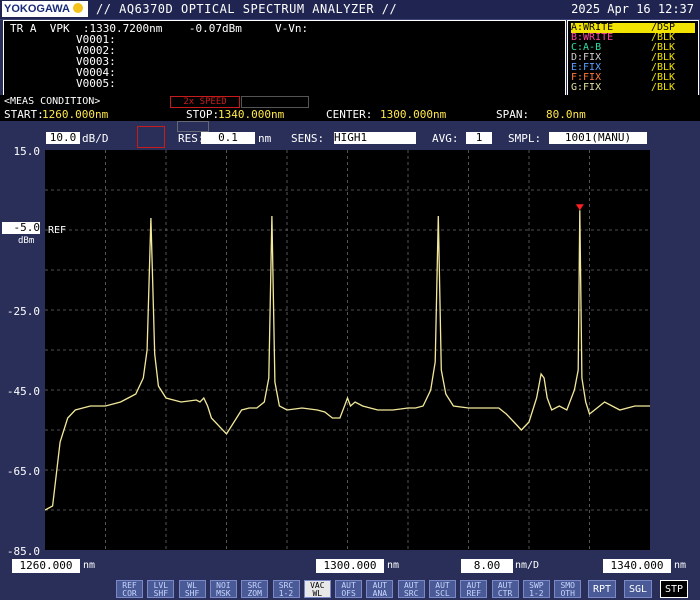  I want to click on softkey-src-zom: SRC ZOM, so click(255, 589).